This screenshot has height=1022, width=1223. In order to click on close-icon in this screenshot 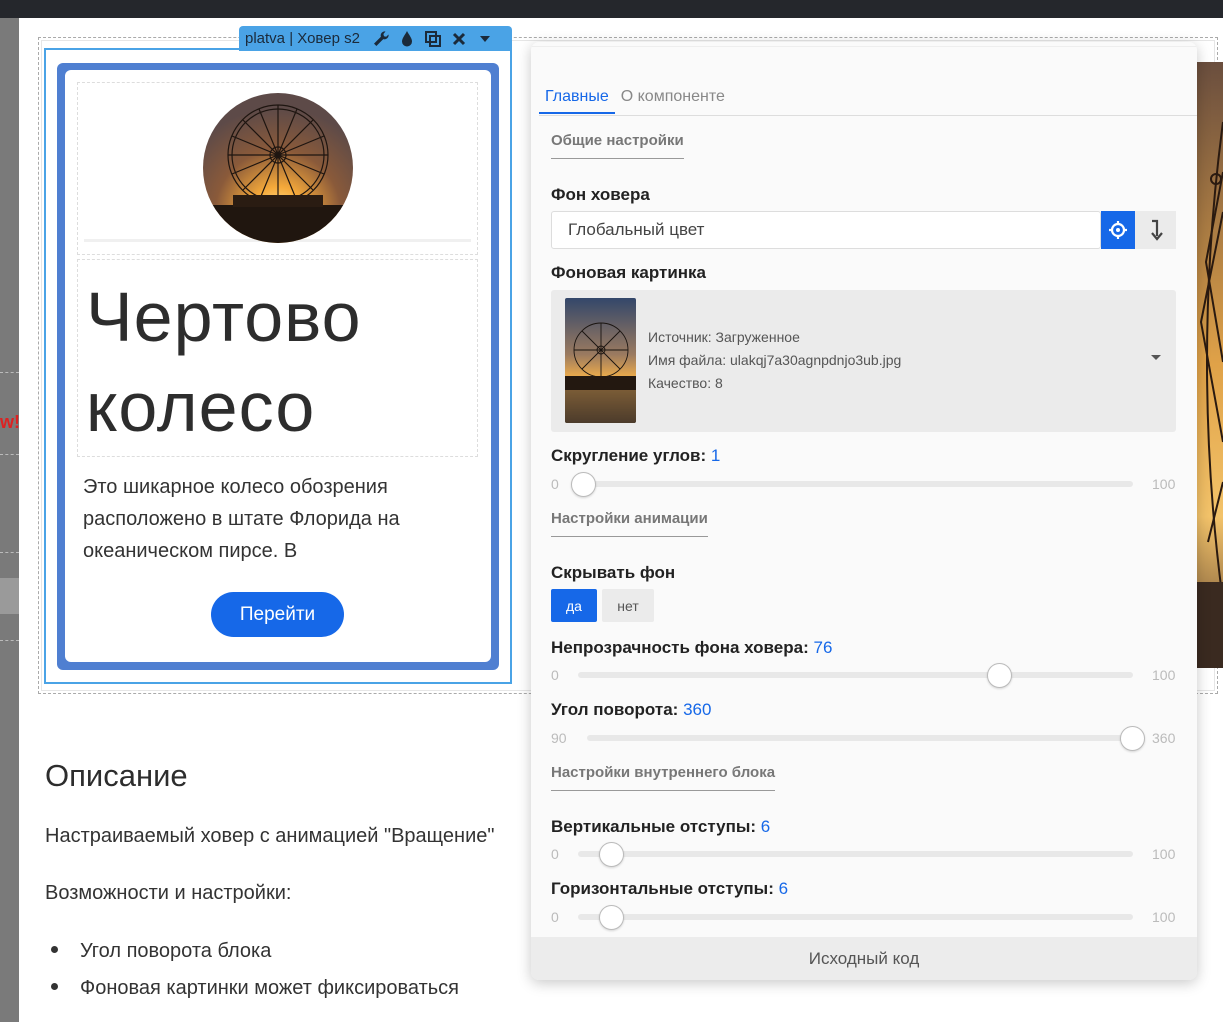, I will do `click(459, 39)`.